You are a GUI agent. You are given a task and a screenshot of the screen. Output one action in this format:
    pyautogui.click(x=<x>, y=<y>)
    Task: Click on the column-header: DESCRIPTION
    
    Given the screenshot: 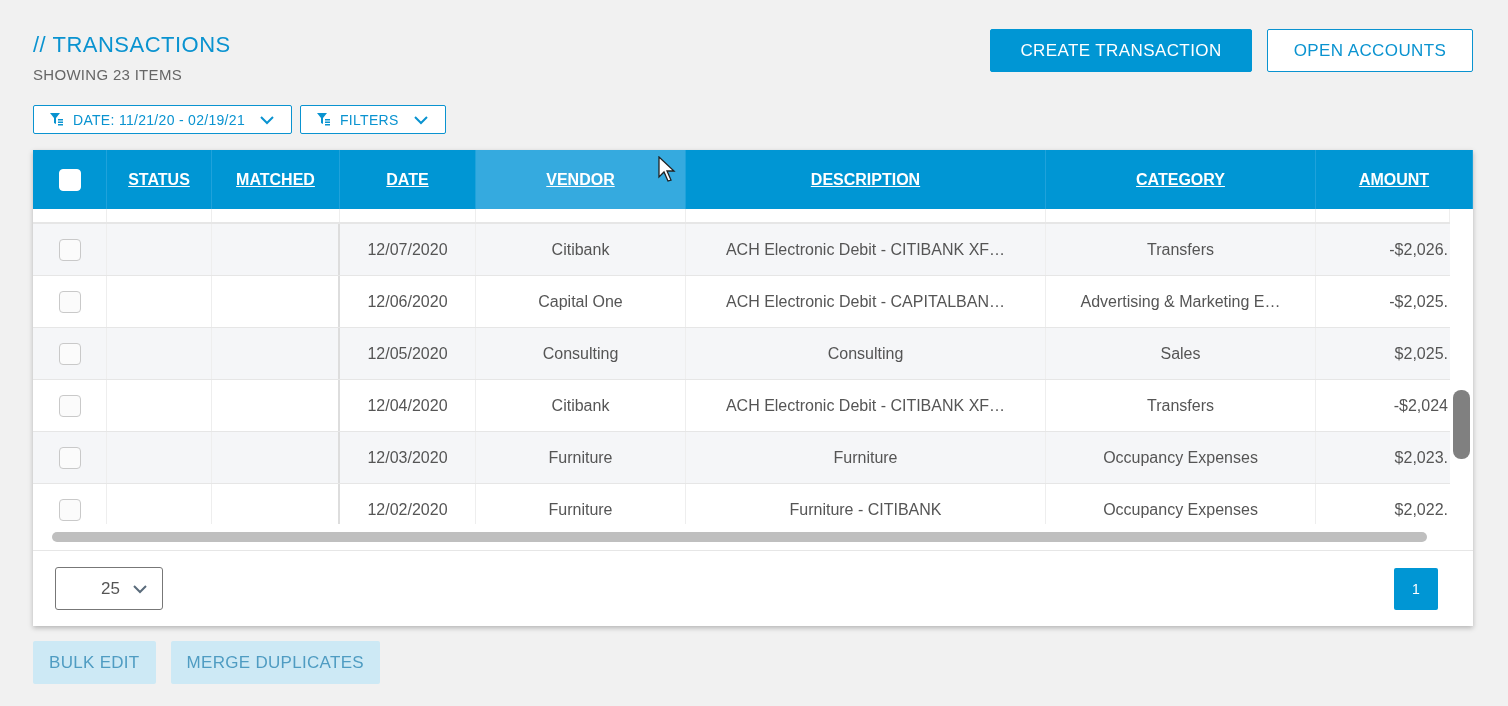 What is the action you would take?
    pyautogui.click(x=865, y=179)
    